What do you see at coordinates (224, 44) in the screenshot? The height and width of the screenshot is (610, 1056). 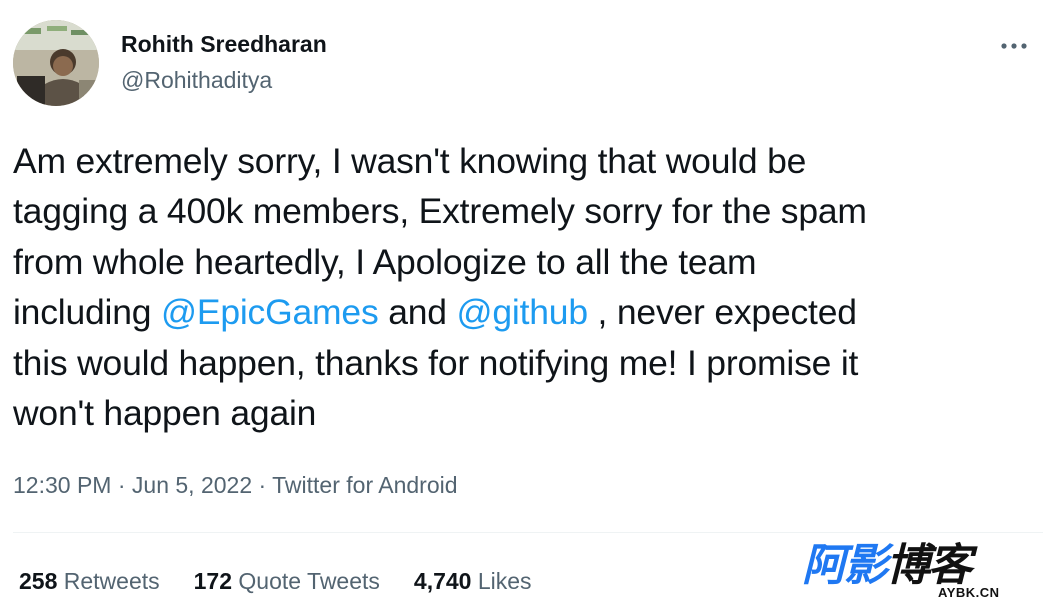 I see `author-display-name: Rohith Sreedharan` at bounding box center [224, 44].